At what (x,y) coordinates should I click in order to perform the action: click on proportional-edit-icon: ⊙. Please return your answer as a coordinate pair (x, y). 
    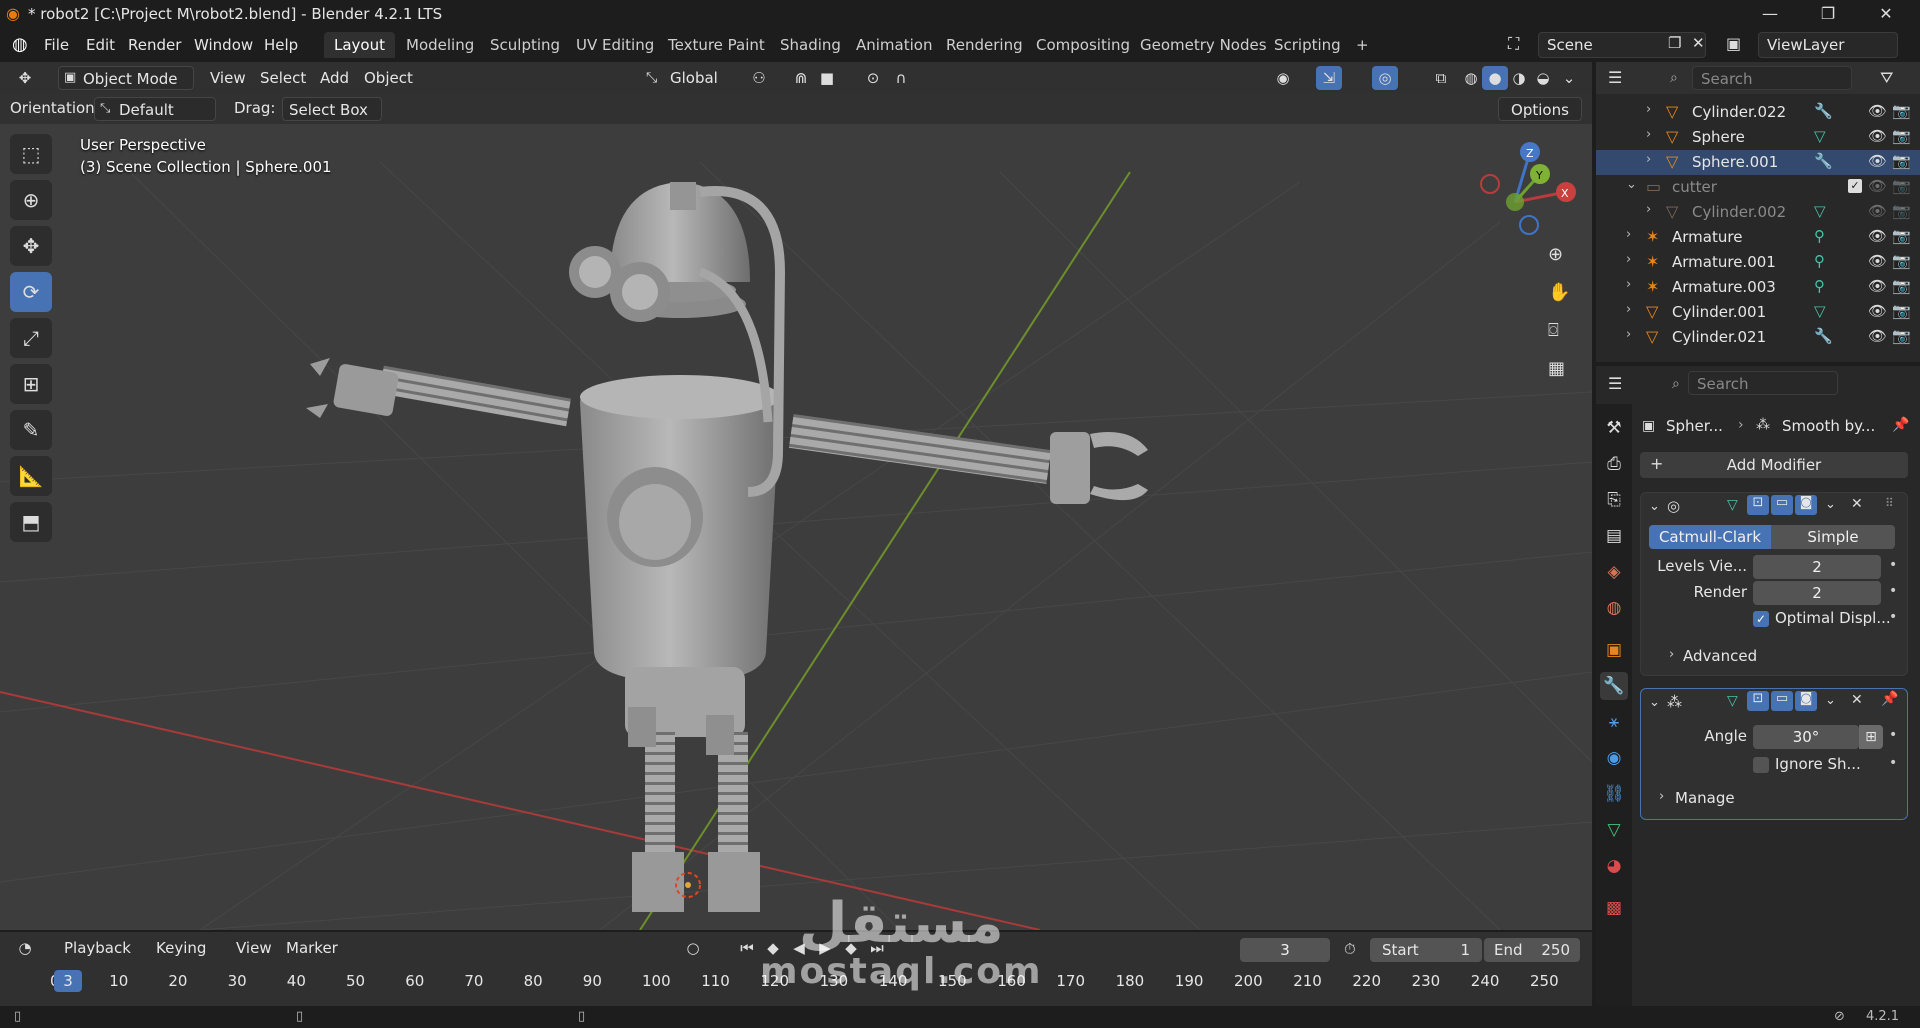
    Looking at the image, I should click on (873, 78).